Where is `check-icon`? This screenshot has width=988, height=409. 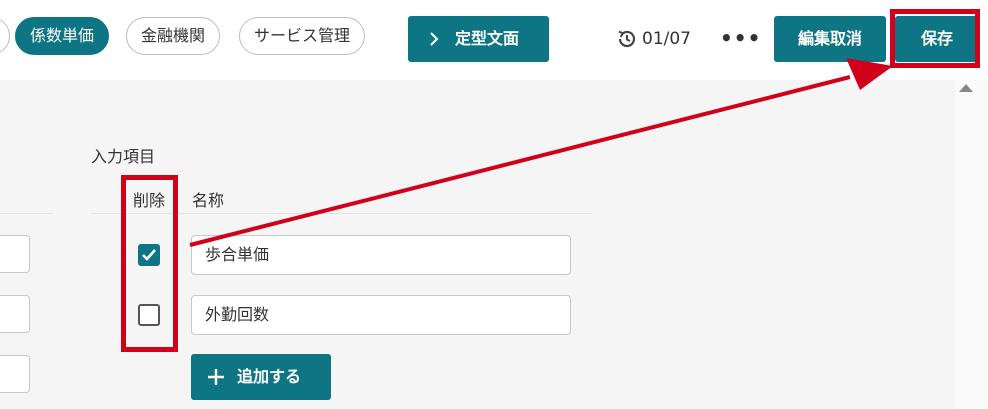 check-icon is located at coordinates (149, 255).